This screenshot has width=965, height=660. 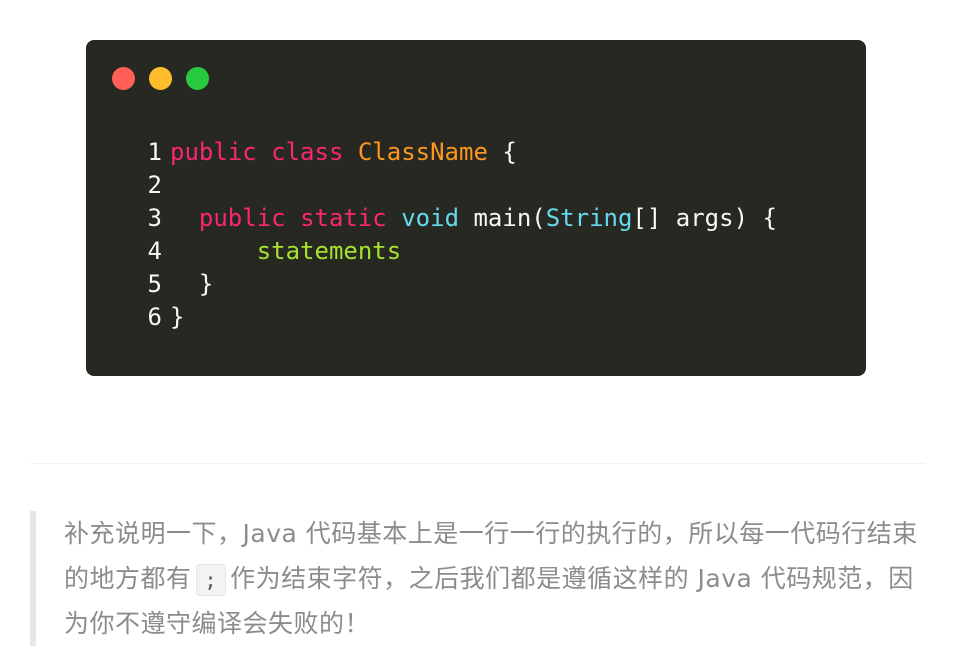 I want to click on line-number: 1, so click(x=154, y=152).